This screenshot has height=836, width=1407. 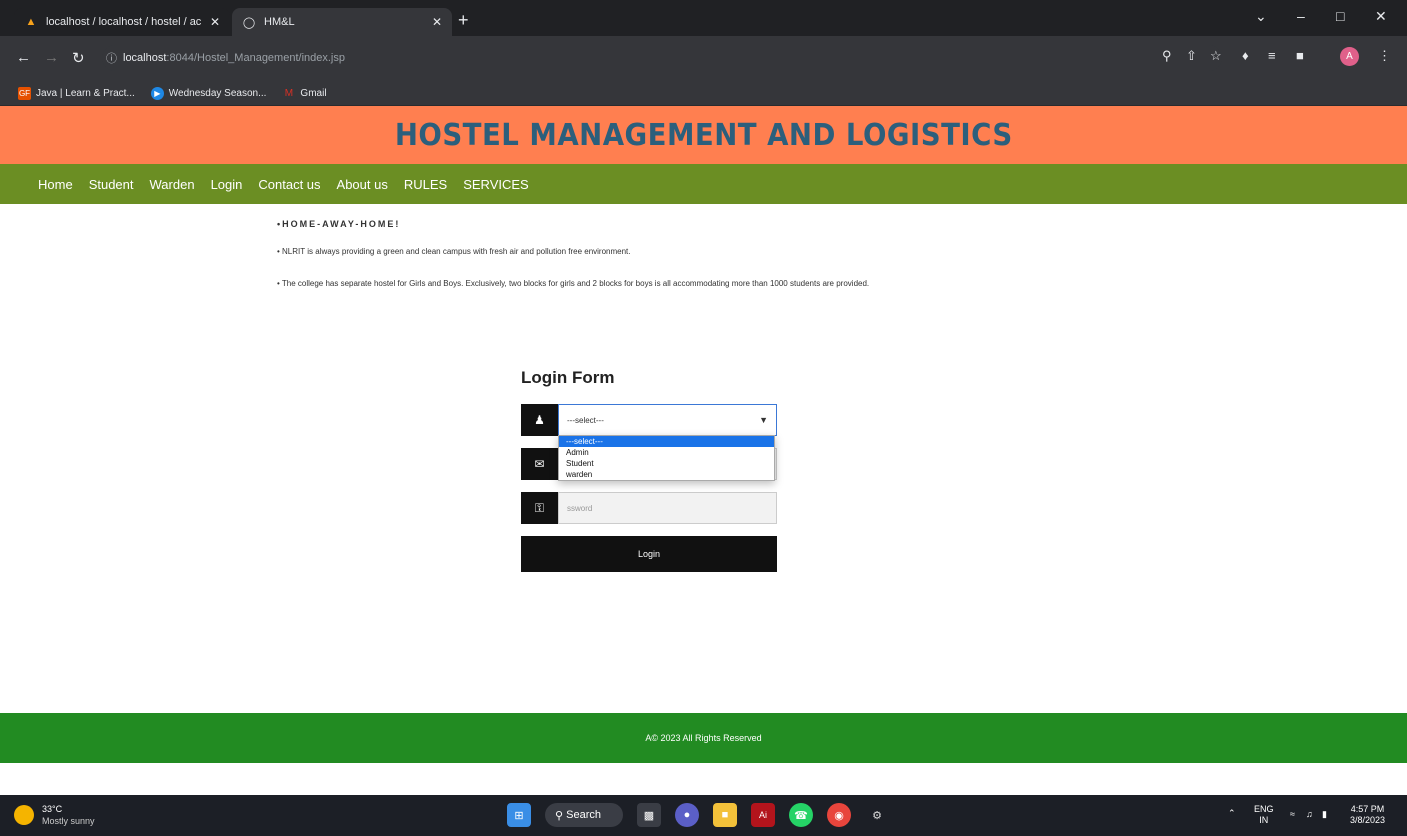 I want to click on zoom-icon: ⚲, so click(x=1167, y=56).